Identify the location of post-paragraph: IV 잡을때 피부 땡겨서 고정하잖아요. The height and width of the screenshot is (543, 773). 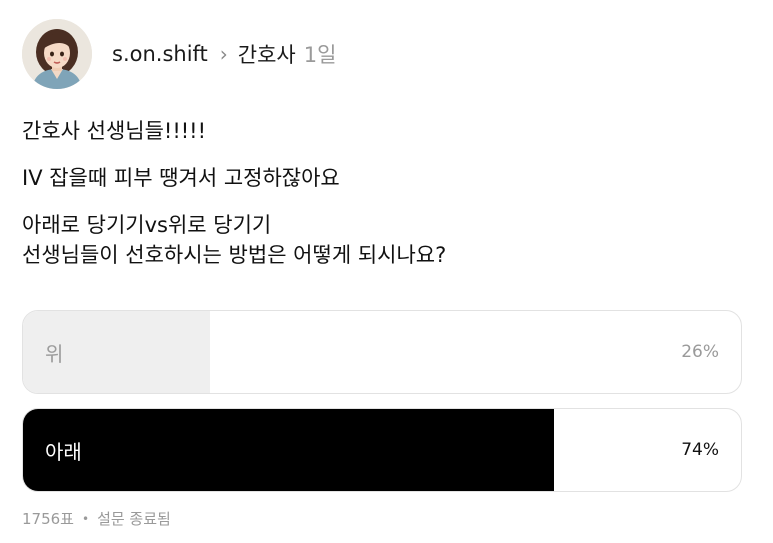
(382, 178).